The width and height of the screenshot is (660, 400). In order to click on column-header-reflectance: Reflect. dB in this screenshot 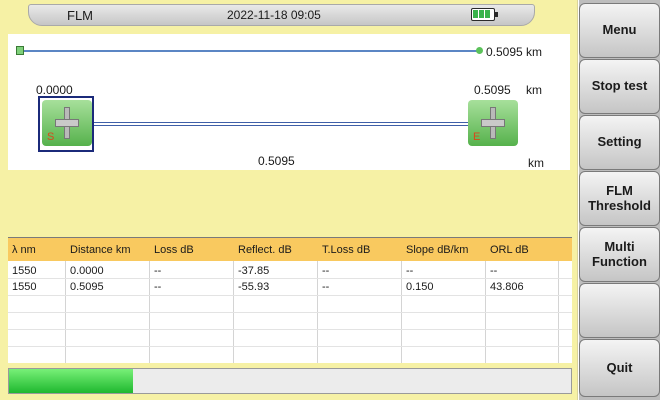, I will do `click(265, 250)`.